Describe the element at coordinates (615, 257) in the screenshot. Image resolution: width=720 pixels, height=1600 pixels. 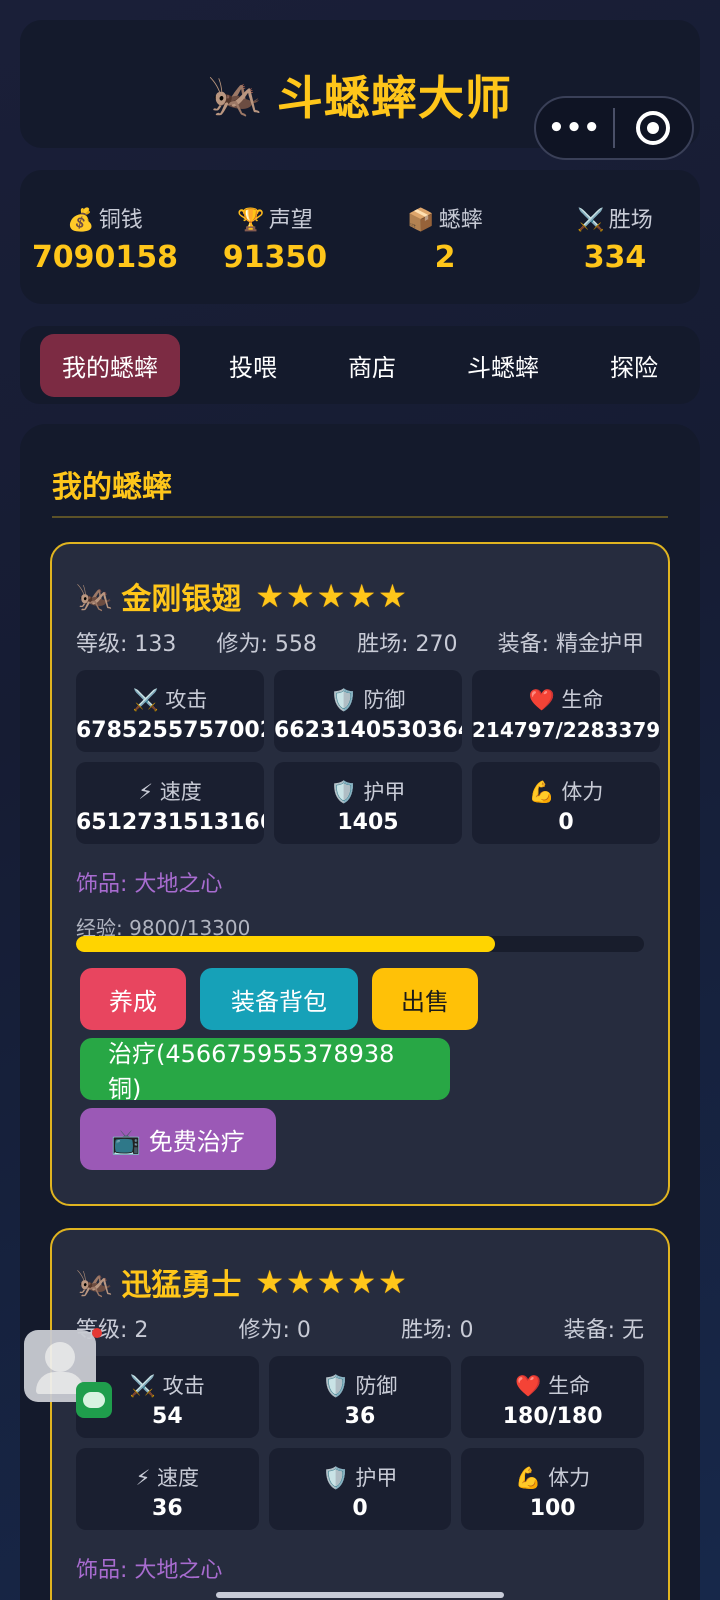
I see `stat-value: 334` at that location.